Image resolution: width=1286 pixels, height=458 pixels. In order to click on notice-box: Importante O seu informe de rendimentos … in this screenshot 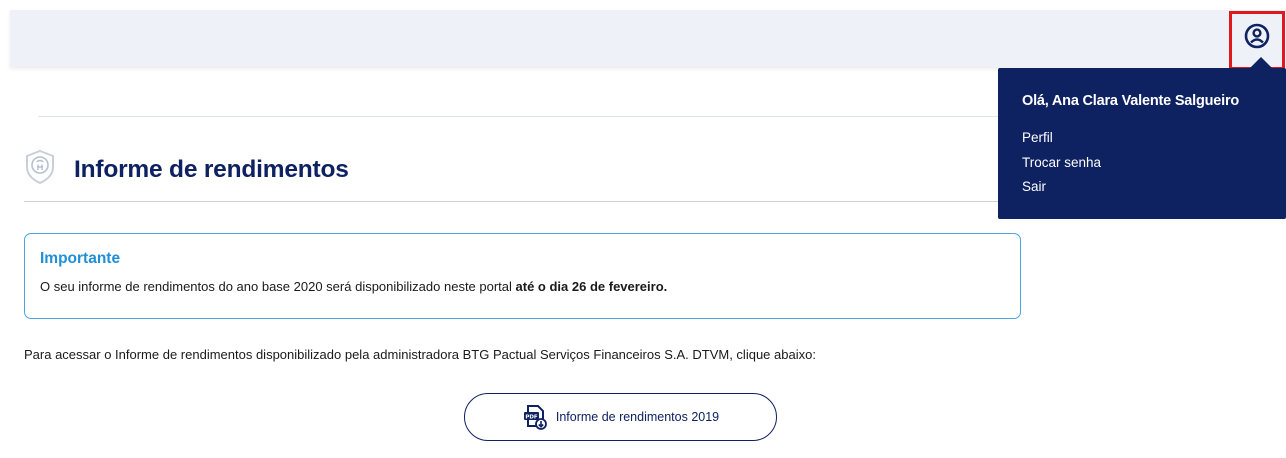, I will do `click(522, 276)`.